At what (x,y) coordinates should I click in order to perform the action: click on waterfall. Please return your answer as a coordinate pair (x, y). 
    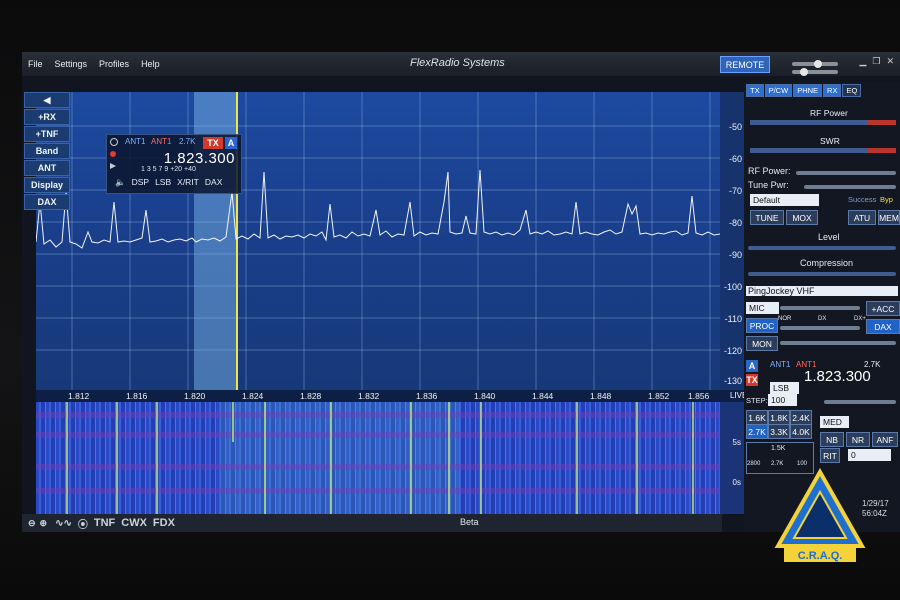
    Looking at the image, I should click on (378, 458).